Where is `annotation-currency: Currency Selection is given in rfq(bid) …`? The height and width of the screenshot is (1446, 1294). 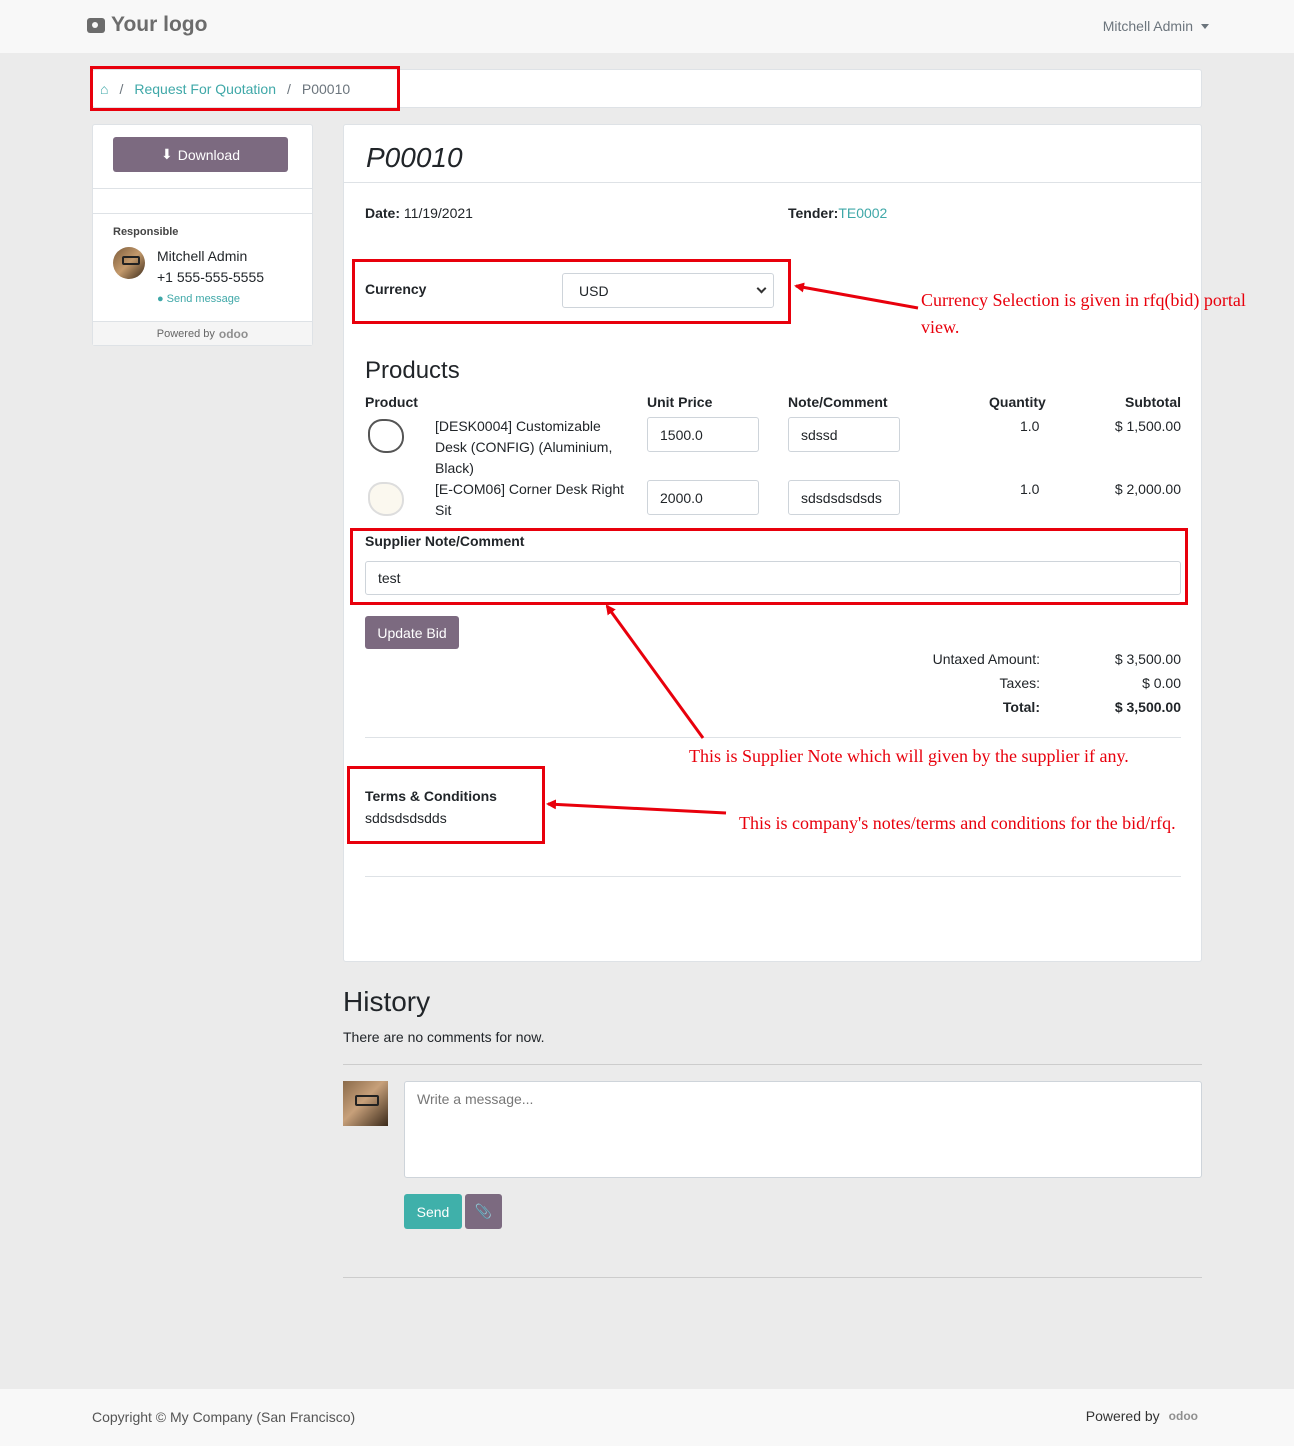
annotation-currency: Currency Selection is given in rfq(bid) … is located at coordinates (1083, 314).